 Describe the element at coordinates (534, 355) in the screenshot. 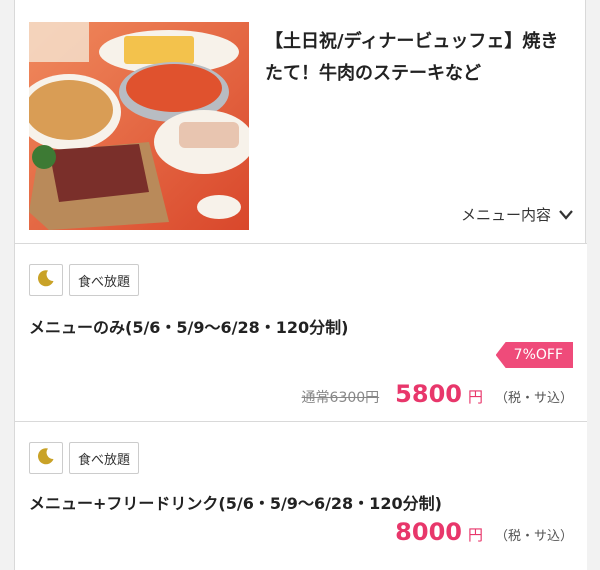

I see `discount-badge: 7%OFF` at that location.